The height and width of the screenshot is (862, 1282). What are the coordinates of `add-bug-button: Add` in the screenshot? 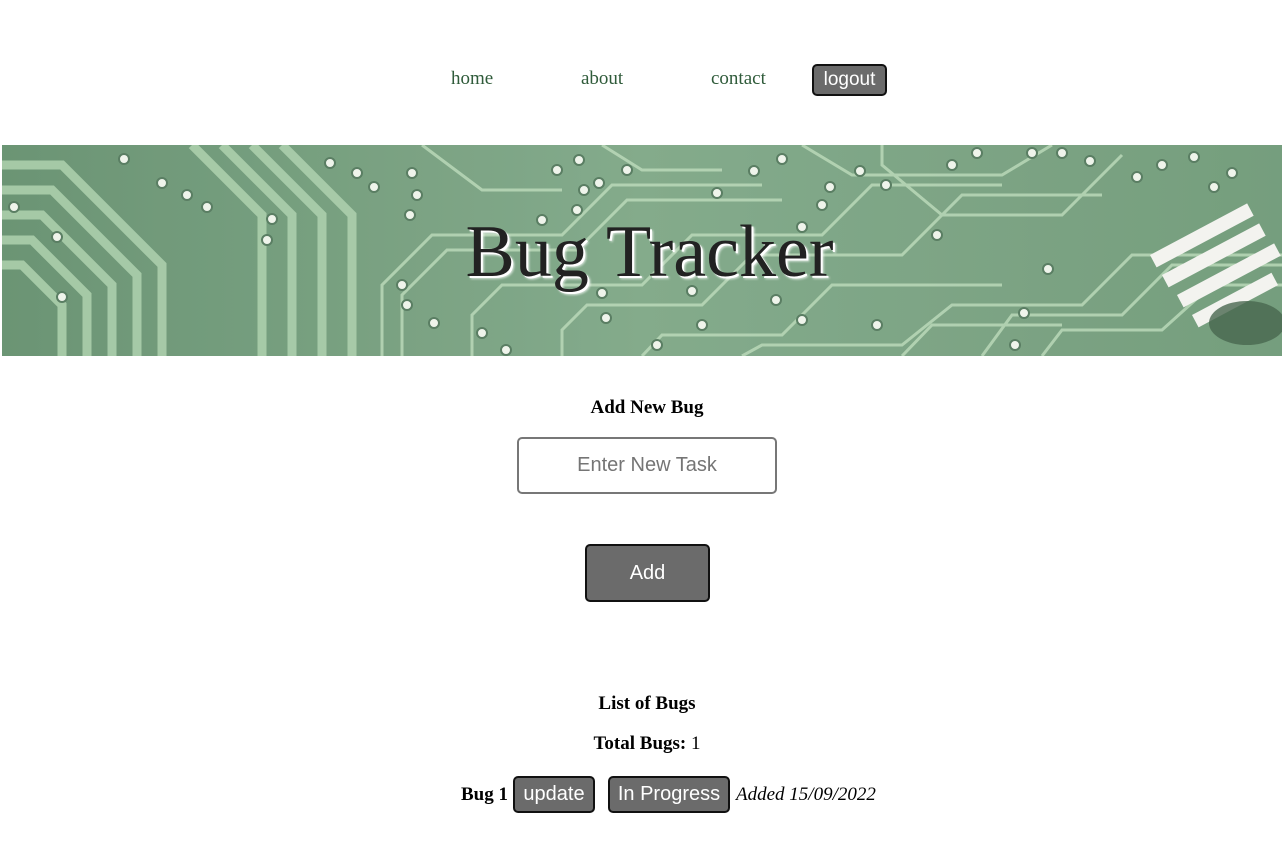 It's located at (647, 573).